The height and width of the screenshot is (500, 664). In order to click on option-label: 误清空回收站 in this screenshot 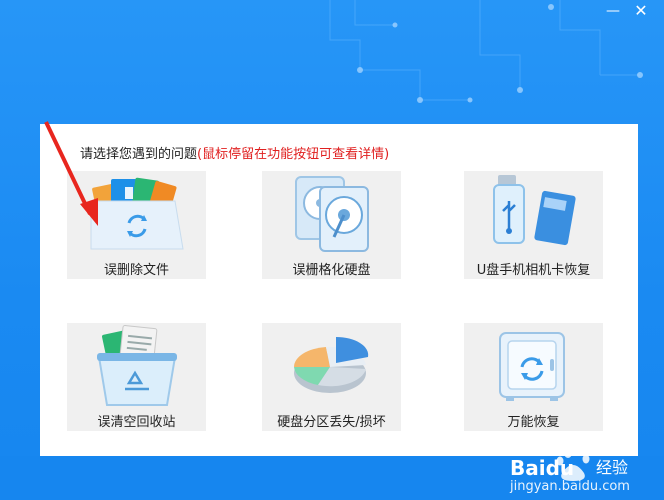, I will do `click(136, 422)`.